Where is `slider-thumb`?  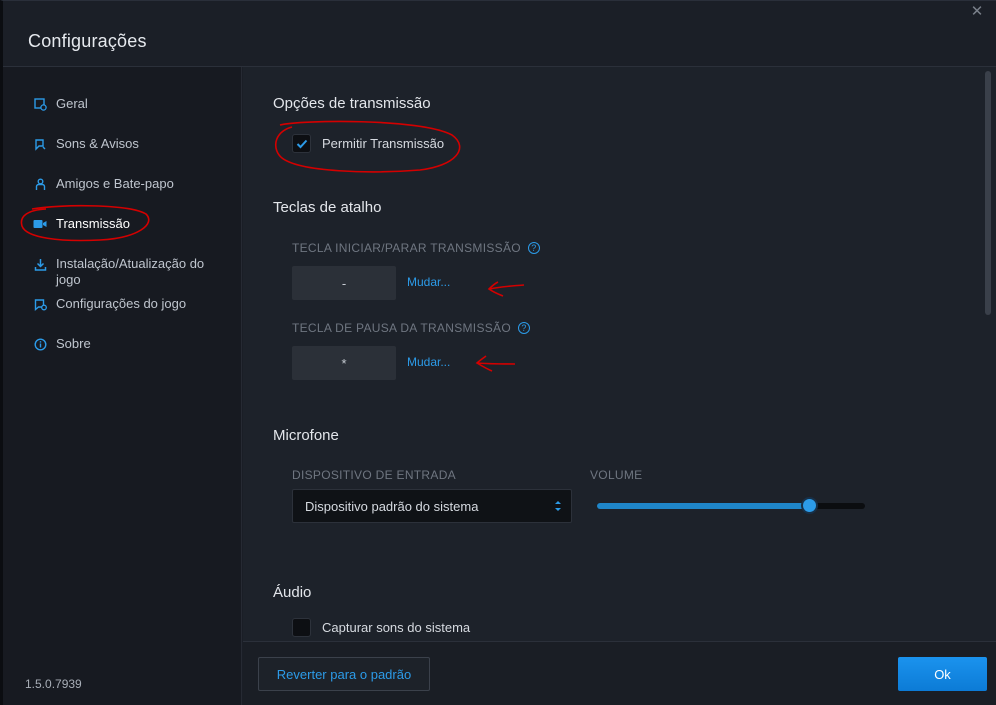
slider-thumb is located at coordinates (809, 505).